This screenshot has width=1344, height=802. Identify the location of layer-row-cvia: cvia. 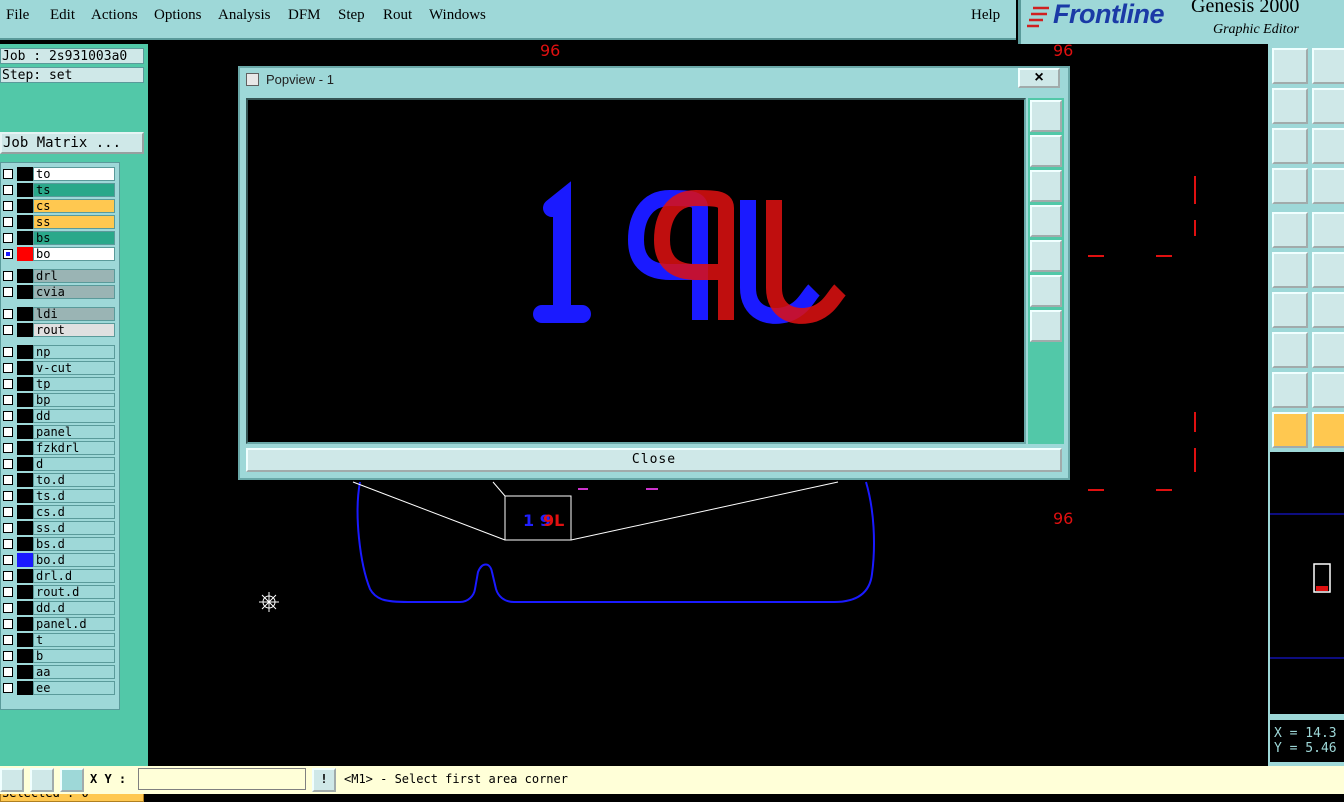
(59, 292).